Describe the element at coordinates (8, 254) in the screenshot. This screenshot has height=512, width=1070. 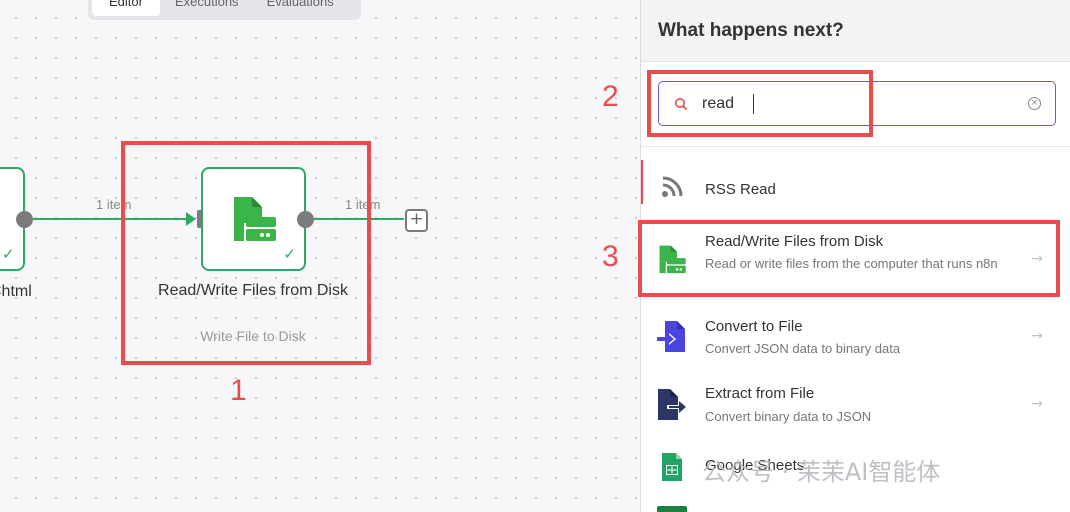
I see `success-check-icon: ✓` at that location.